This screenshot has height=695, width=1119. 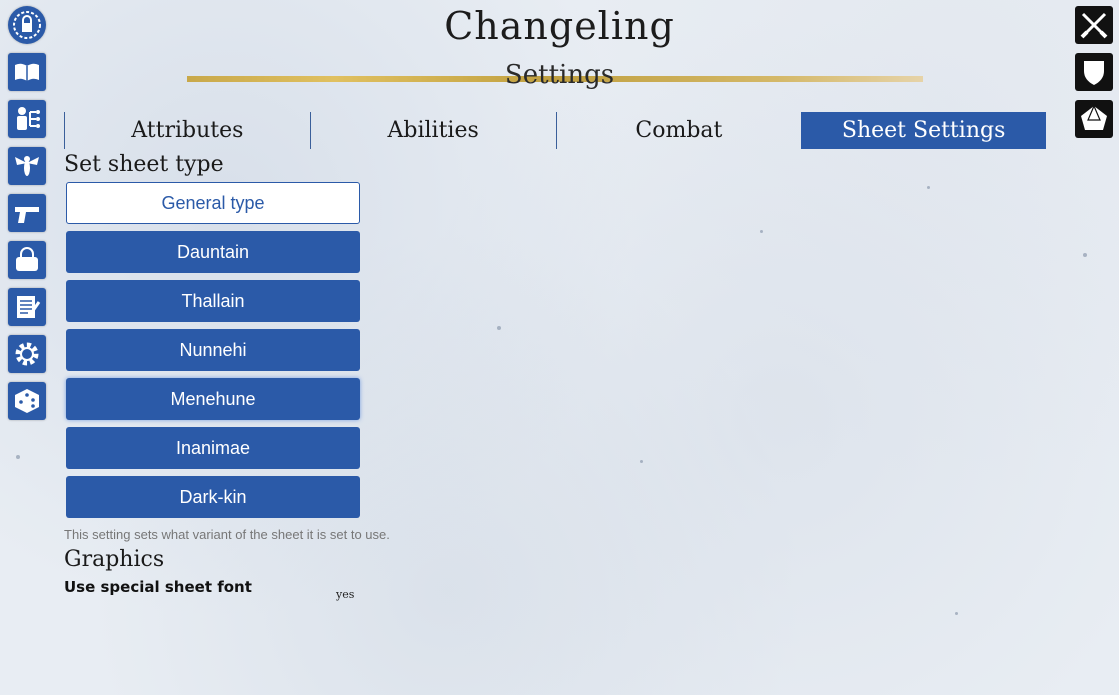 What do you see at coordinates (345, 594) in the screenshot?
I see `special-font-toggle: yes` at bounding box center [345, 594].